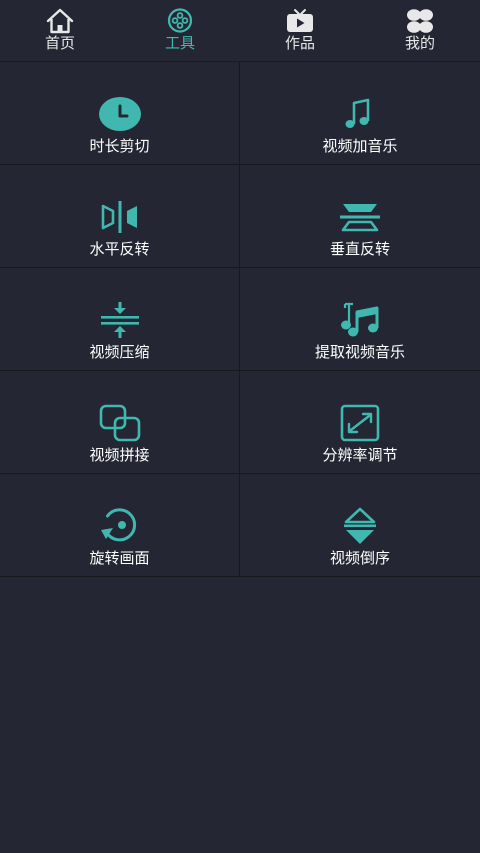 The height and width of the screenshot is (853, 480). What do you see at coordinates (59, 43) in the screenshot?
I see `tab-home-label: 首页` at bounding box center [59, 43].